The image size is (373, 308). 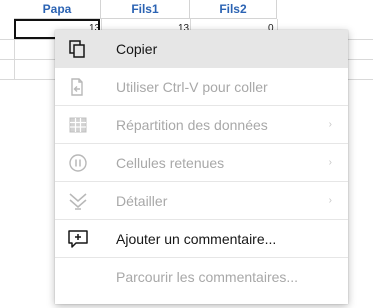 What do you see at coordinates (170, 162) in the screenshot?
I see `menu-item-label: Cellules retenues` at bounding box center [170, 162].